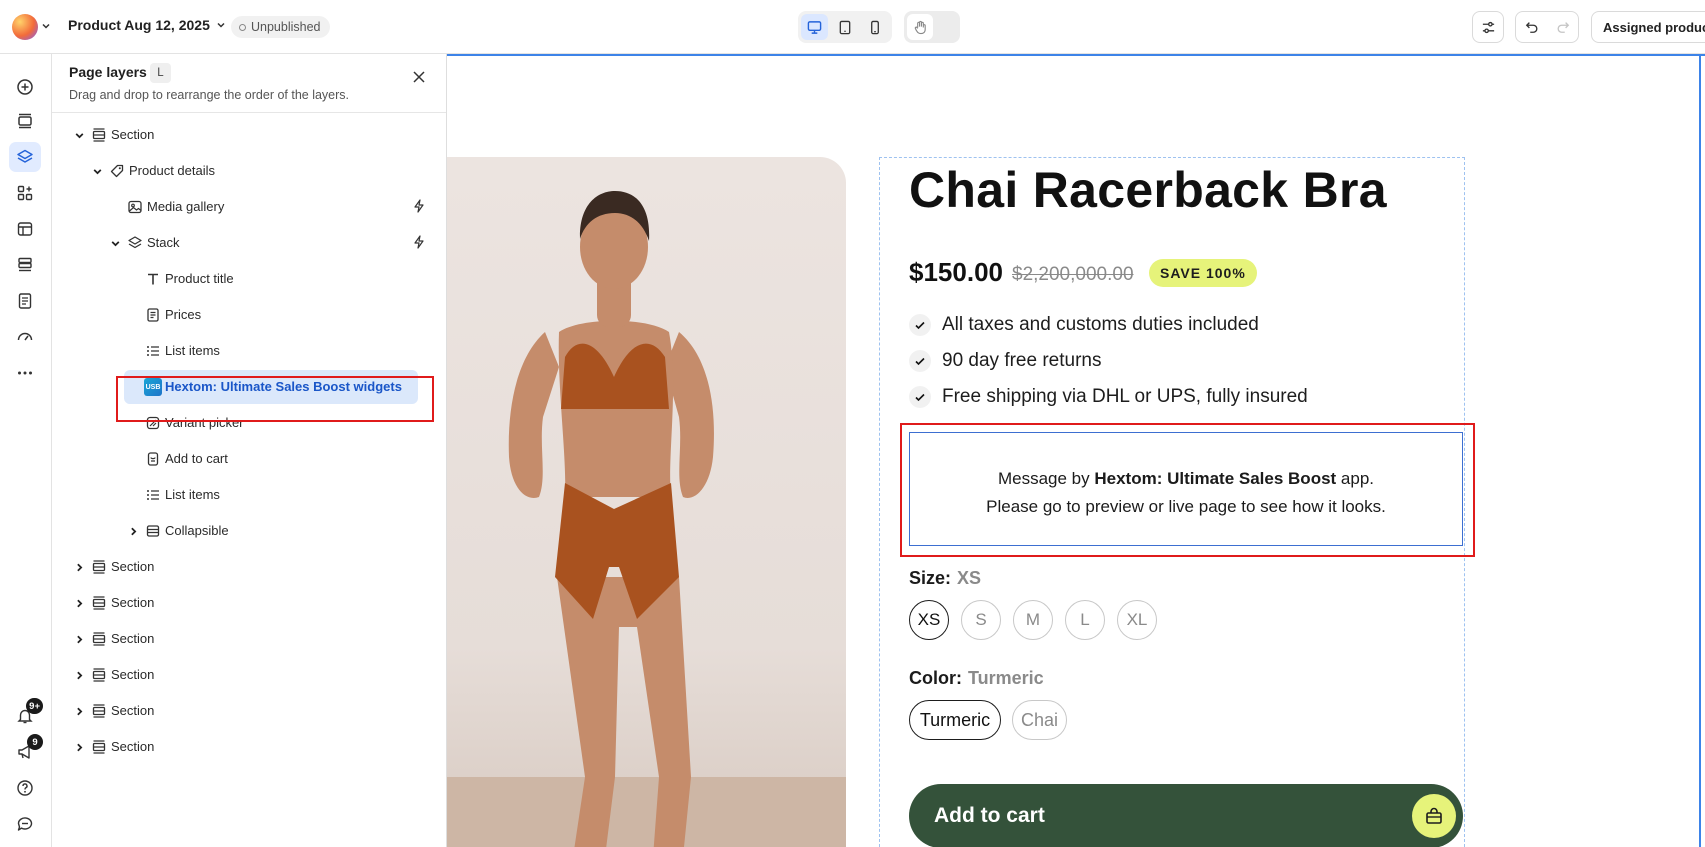 This screenshot has height=847, width=1705. What do you see at coordinates (251, 243) in the screenshot?
I see `layer-row: Stack` at bounding box center [251, 243].